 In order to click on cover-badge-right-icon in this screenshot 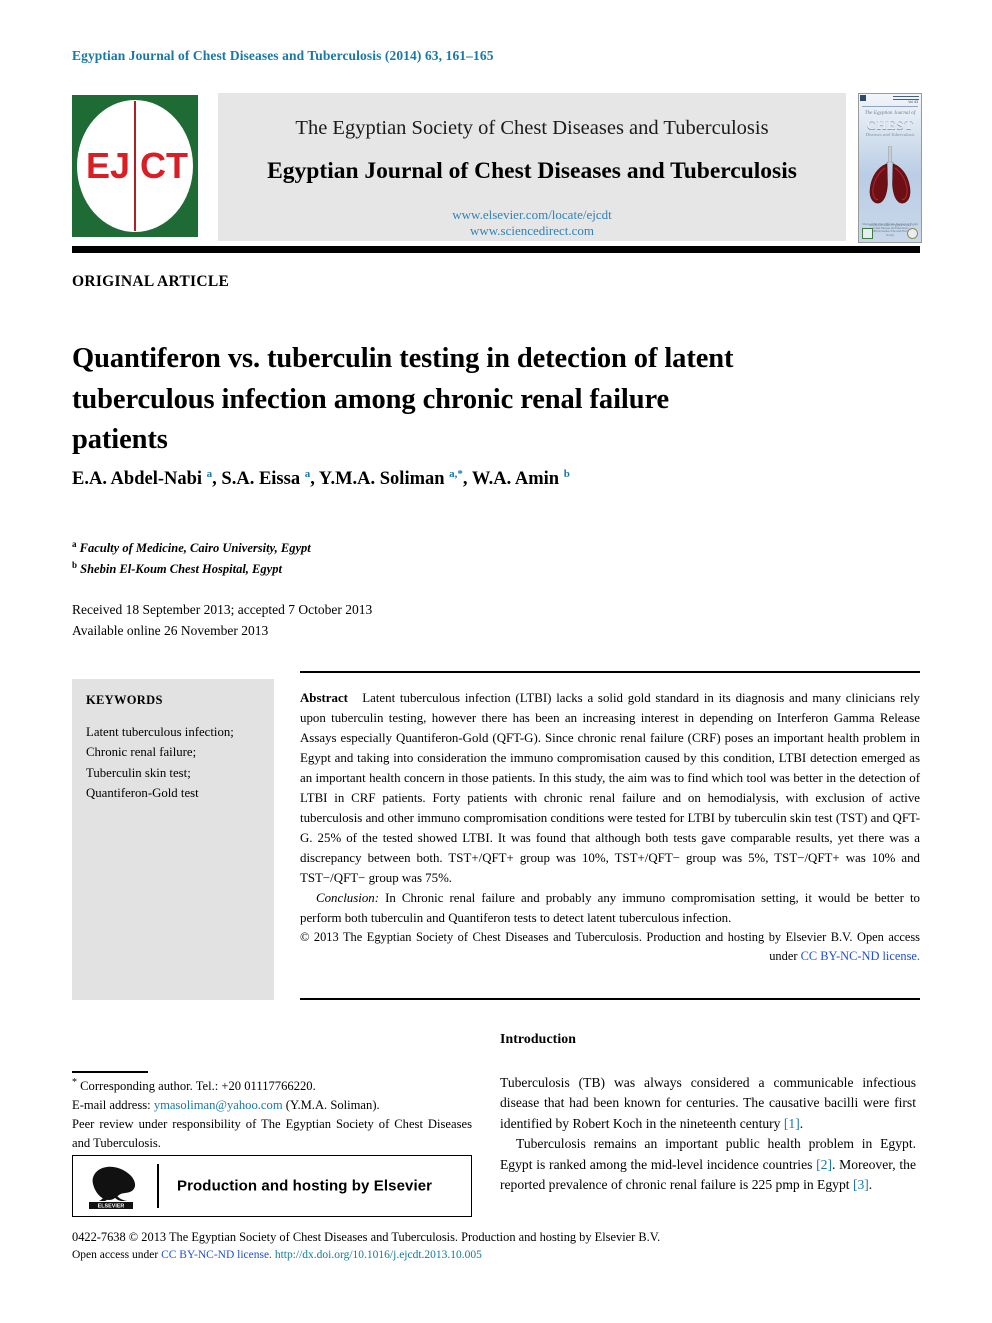, I will do `click(912, 233)`.